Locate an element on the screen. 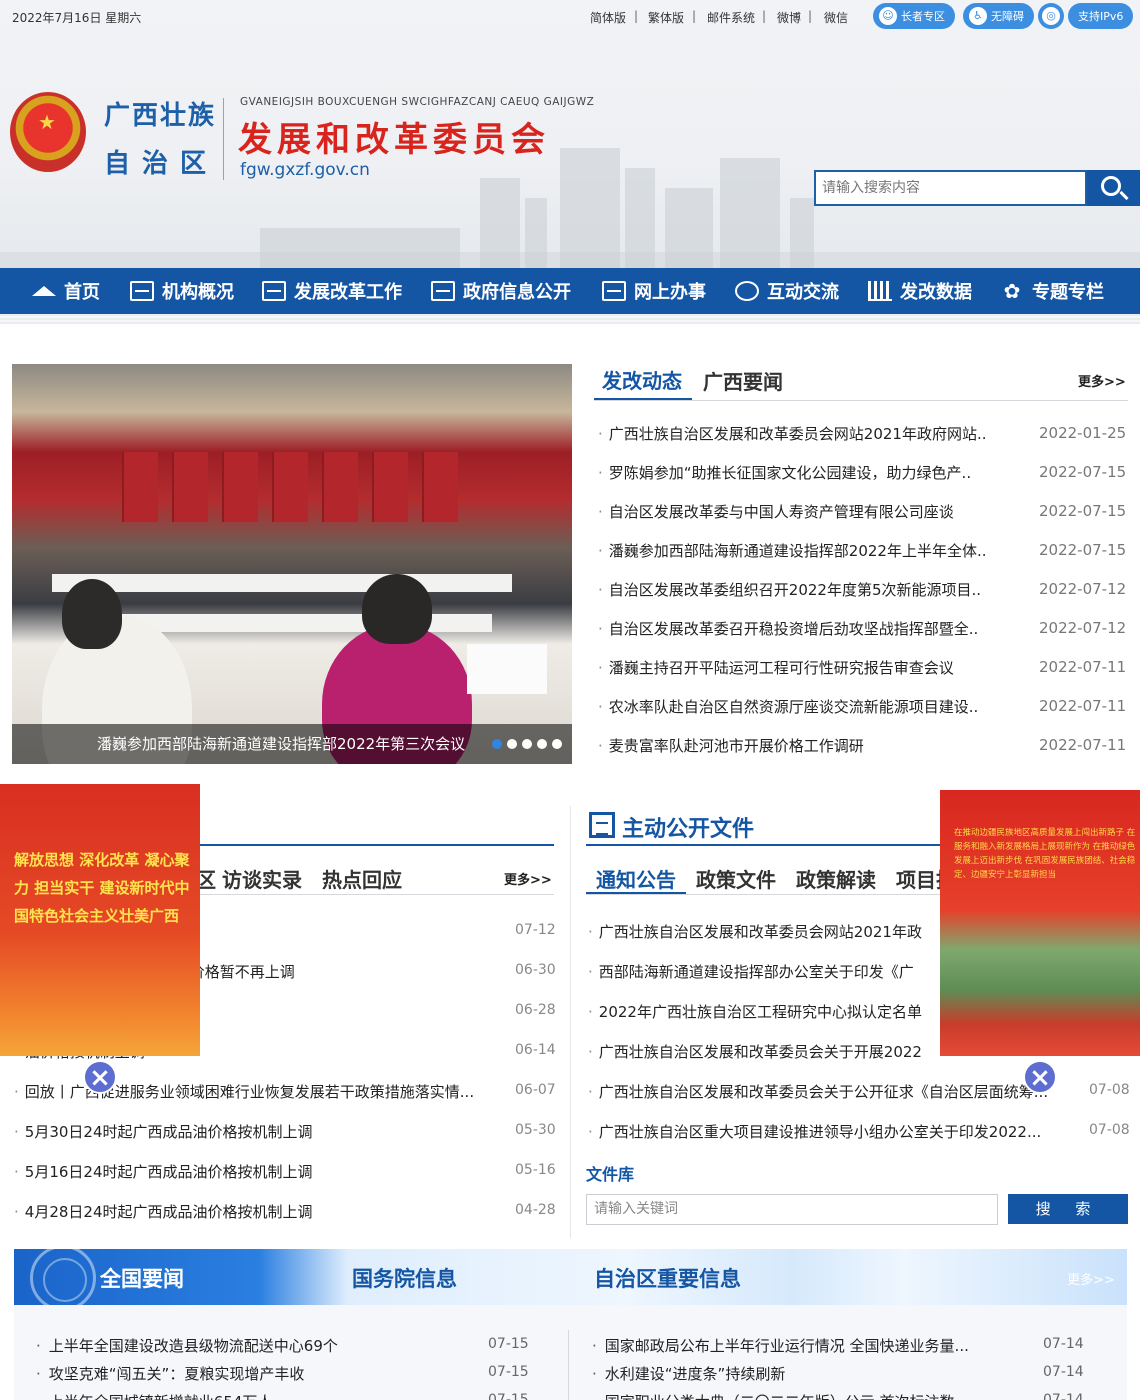 The image size is (1140, 1400). tab-region-info: 自治区重要信息 is located at coordinates (667, 1278).